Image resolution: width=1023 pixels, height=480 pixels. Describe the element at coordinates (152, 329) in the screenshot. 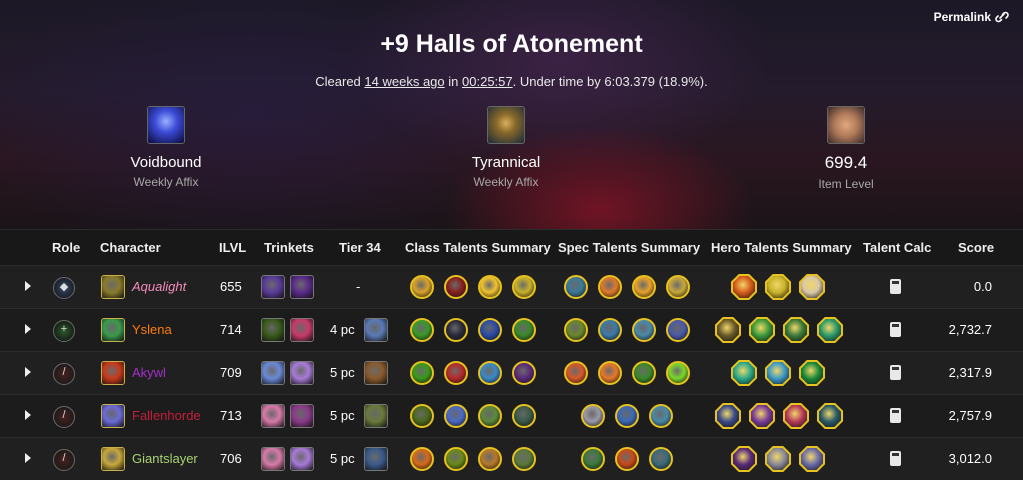

I see `character-name-link: Yslena` at that location.